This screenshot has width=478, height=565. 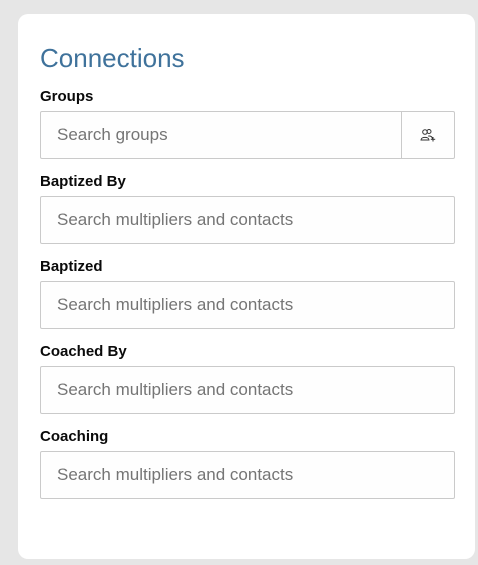 I want to click on baptized-by-field: Baptized By, so click(x=247, y=208).